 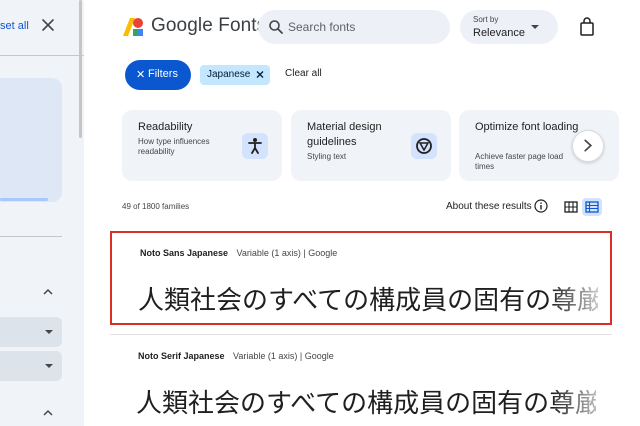 What do you see at coordinates (361, 334) in the screenshot?
I see `row-divider` at bounding box center [361, 334].